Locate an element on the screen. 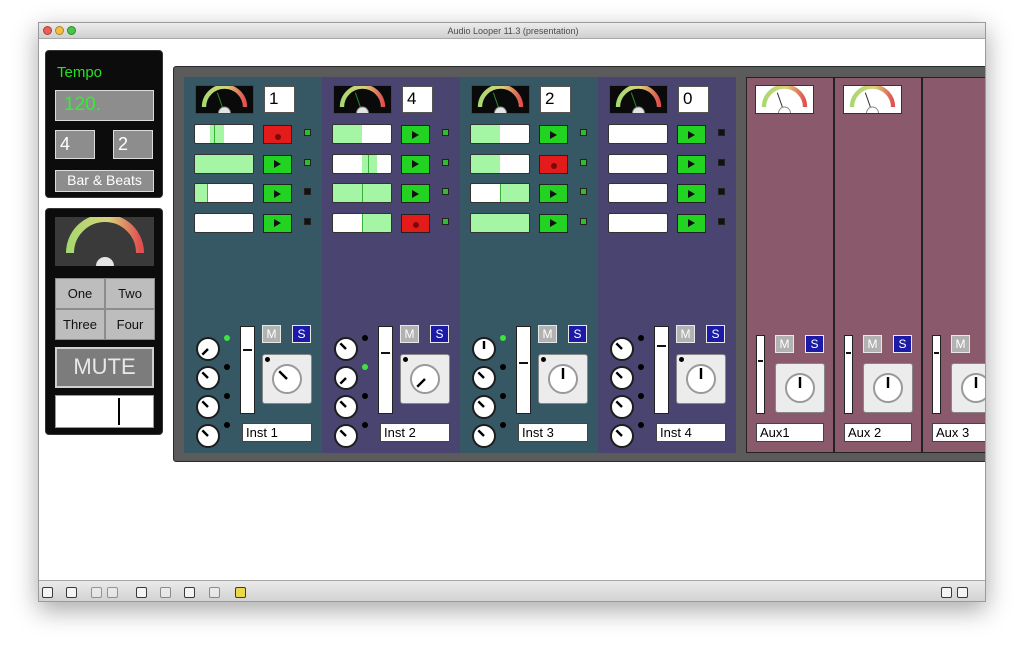 Image resolution: width=1024 pixels, height=651 pixels. loop-count-box: 1 is located at coordinates (279, 99).